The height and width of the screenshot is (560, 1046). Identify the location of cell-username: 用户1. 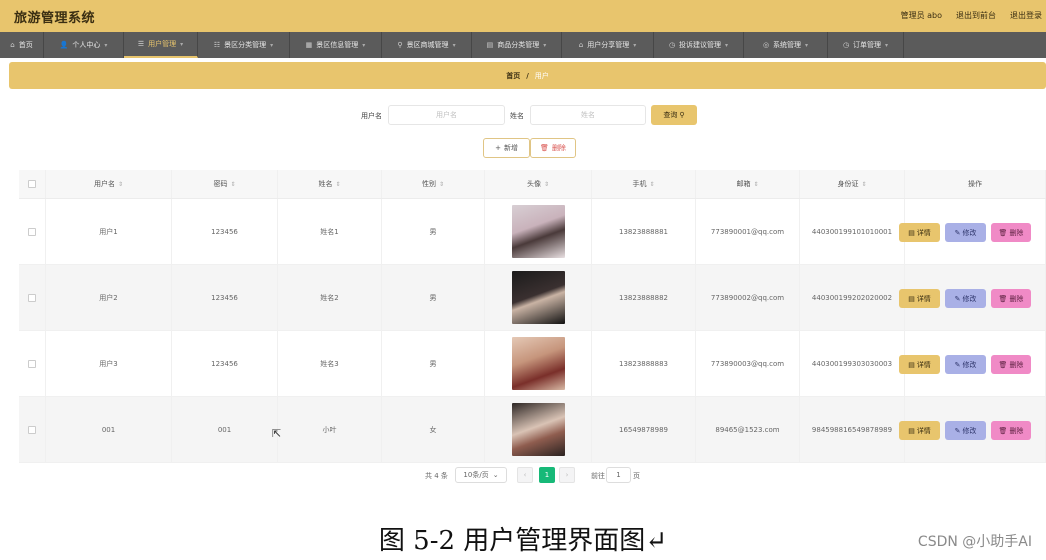
(109, 231).